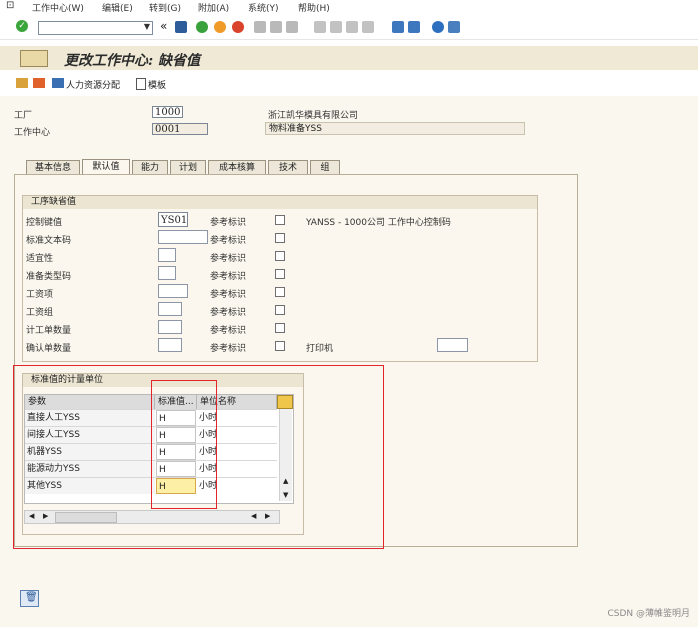 The image size is (698, 627). I want to click on wage-group-field, so click(170, 309).